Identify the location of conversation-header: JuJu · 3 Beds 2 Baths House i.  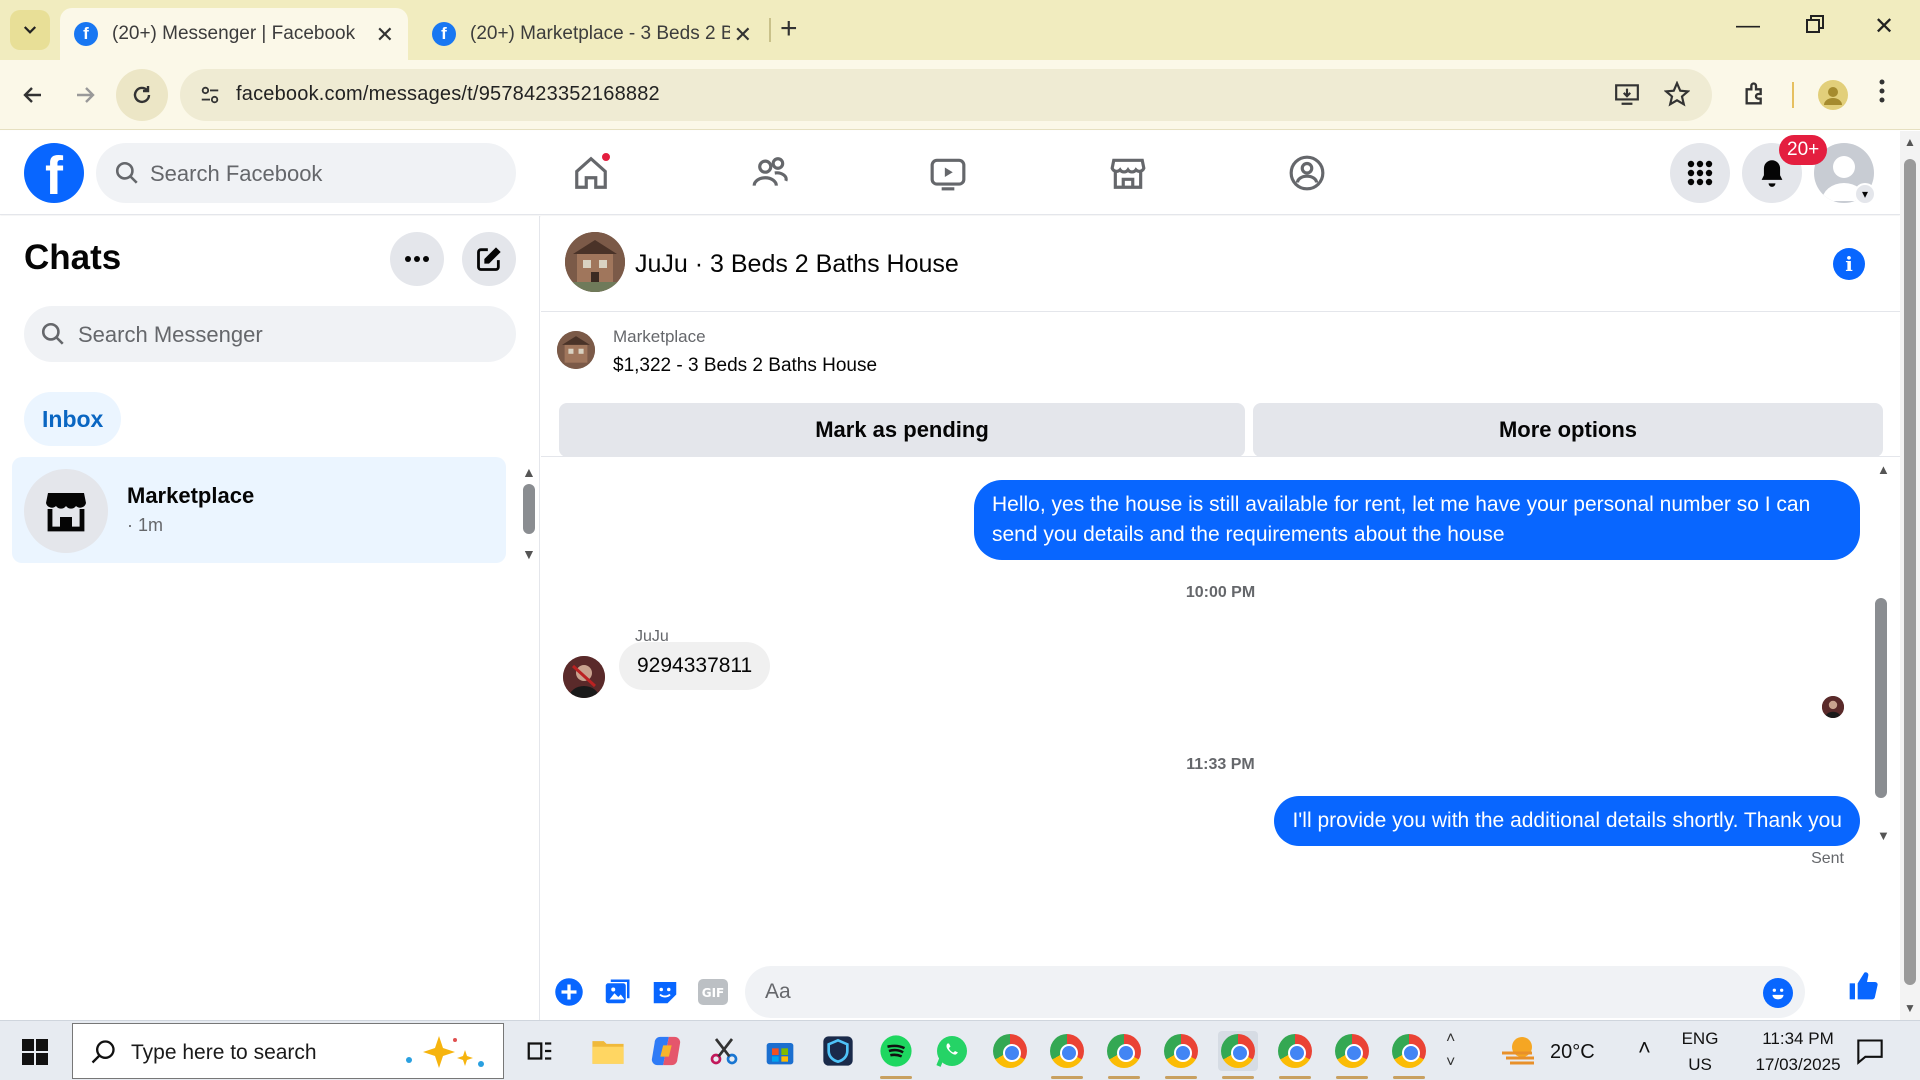
(1220, 264).